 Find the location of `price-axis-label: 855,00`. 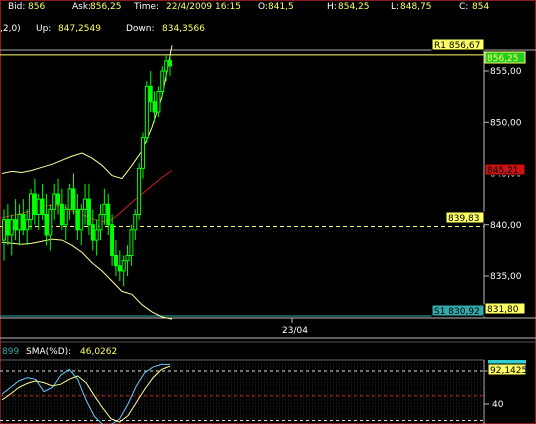

price-axis-label: 855,00 is located at coordinates (506, 72).